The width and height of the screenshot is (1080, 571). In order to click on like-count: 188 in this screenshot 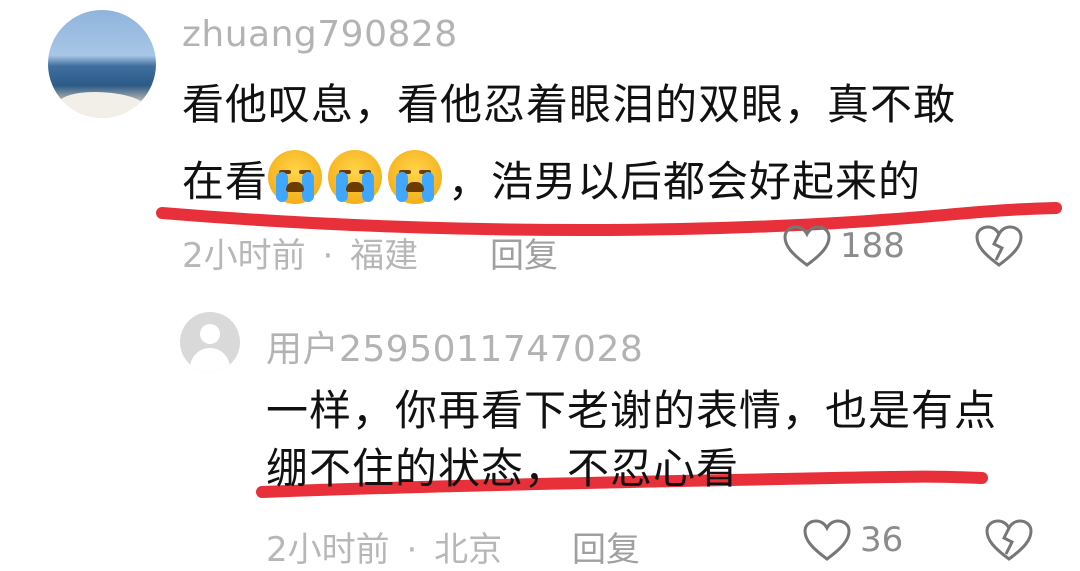, I will do `click(872, 246)`.